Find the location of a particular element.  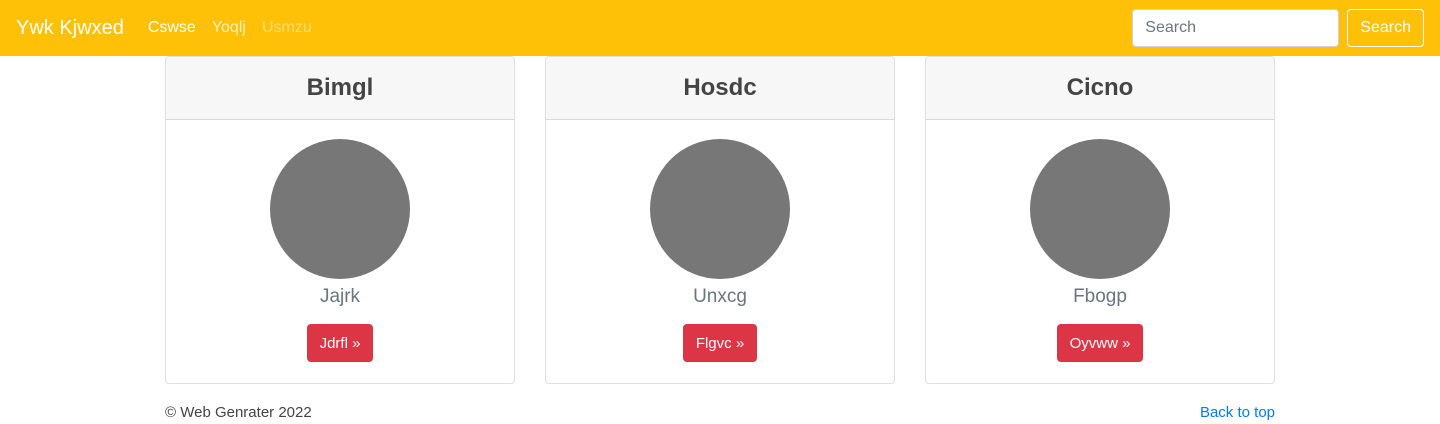

search-input is located at coordinates (1236, 28).